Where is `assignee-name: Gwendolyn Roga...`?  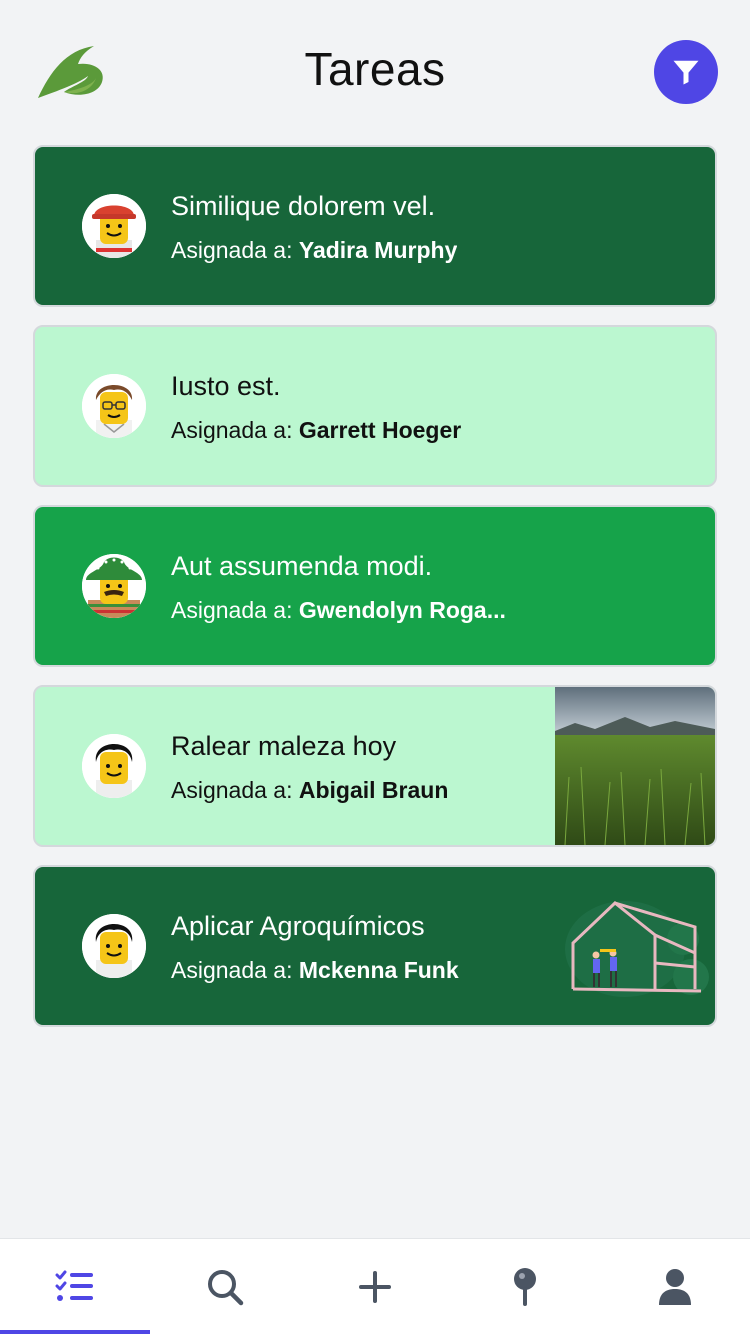 assignee-name: Gwendolyn Roga... is located at coordinates (402, 610).